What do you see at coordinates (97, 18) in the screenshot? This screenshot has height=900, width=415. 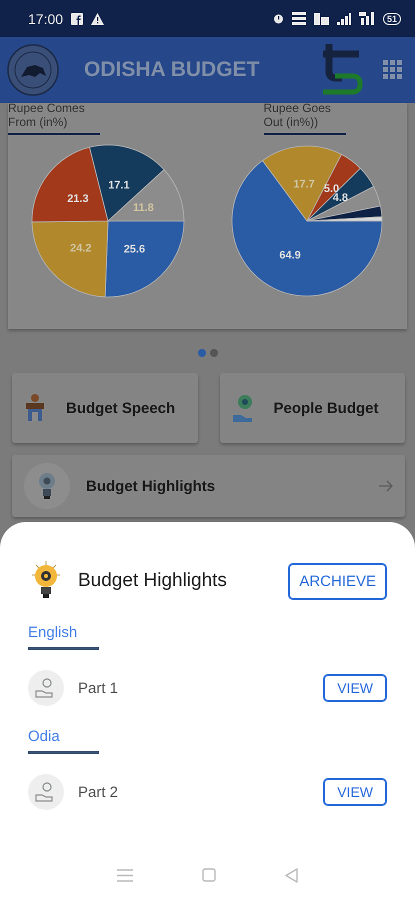 I see `warning-icon` at bounding box center [97, 18].